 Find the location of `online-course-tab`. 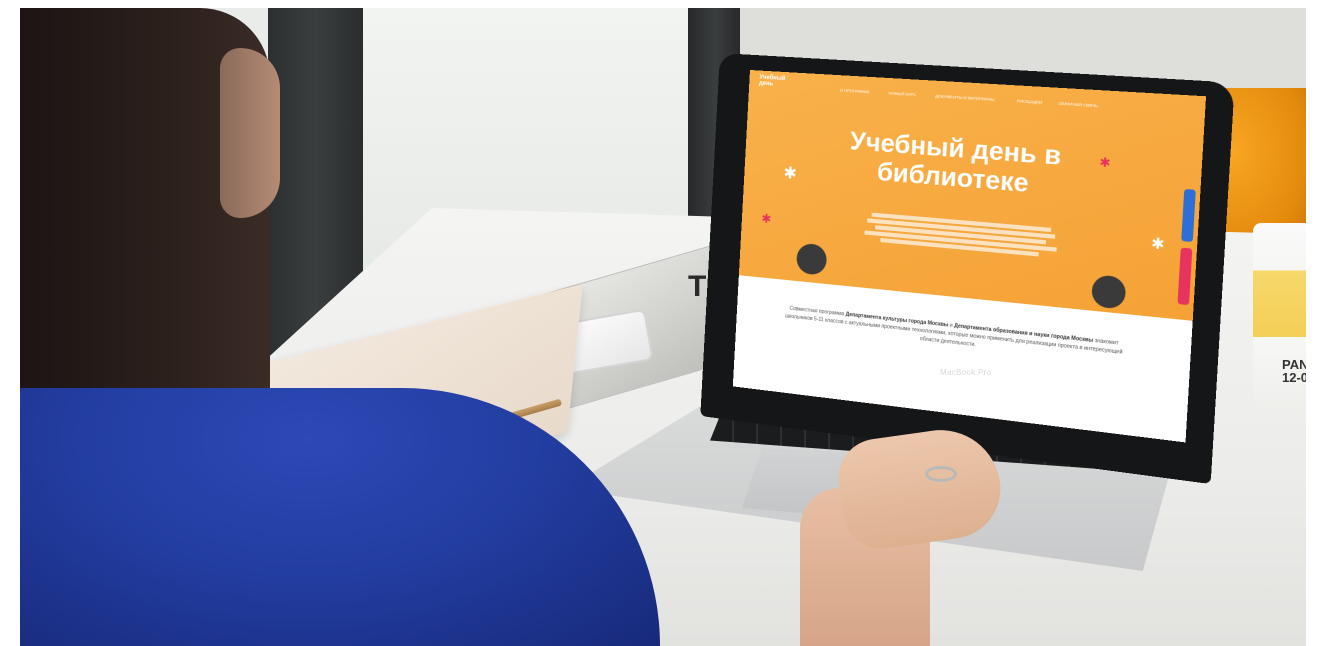

online-course-tab is located at coordinates (1188, 215).